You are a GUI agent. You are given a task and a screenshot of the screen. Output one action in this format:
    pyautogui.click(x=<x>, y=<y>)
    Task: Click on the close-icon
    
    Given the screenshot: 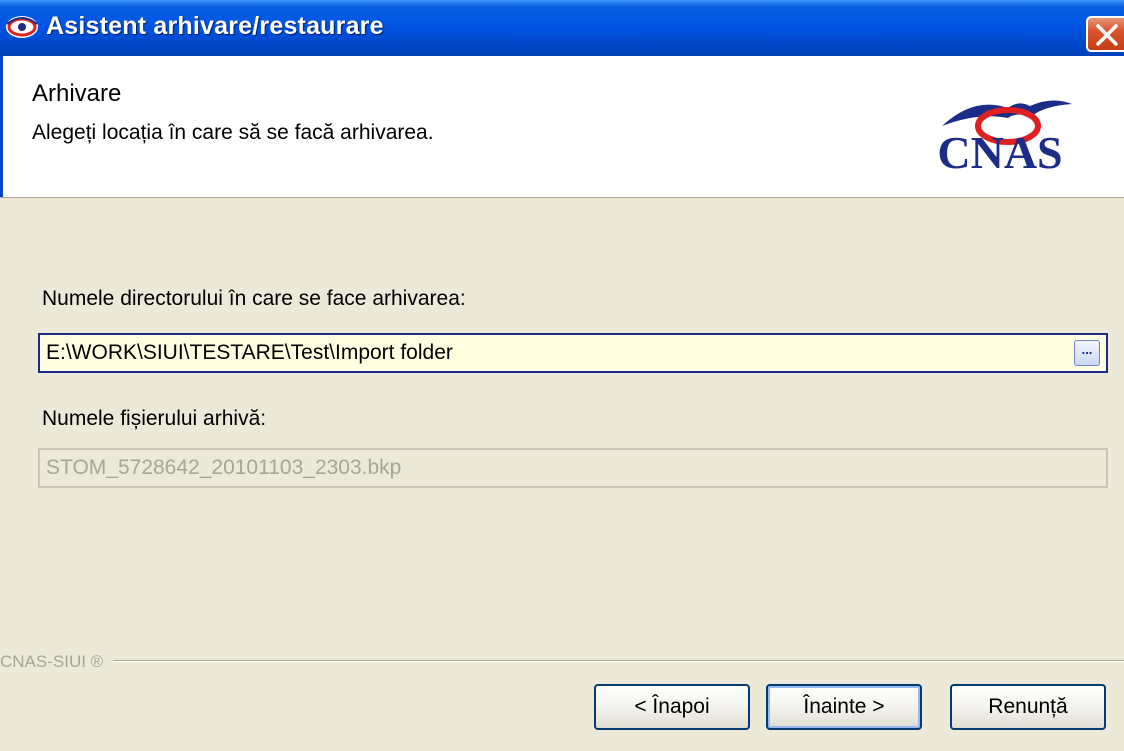 What is the action you would take?
    pyautogui.click(x=1107, y=35)
    